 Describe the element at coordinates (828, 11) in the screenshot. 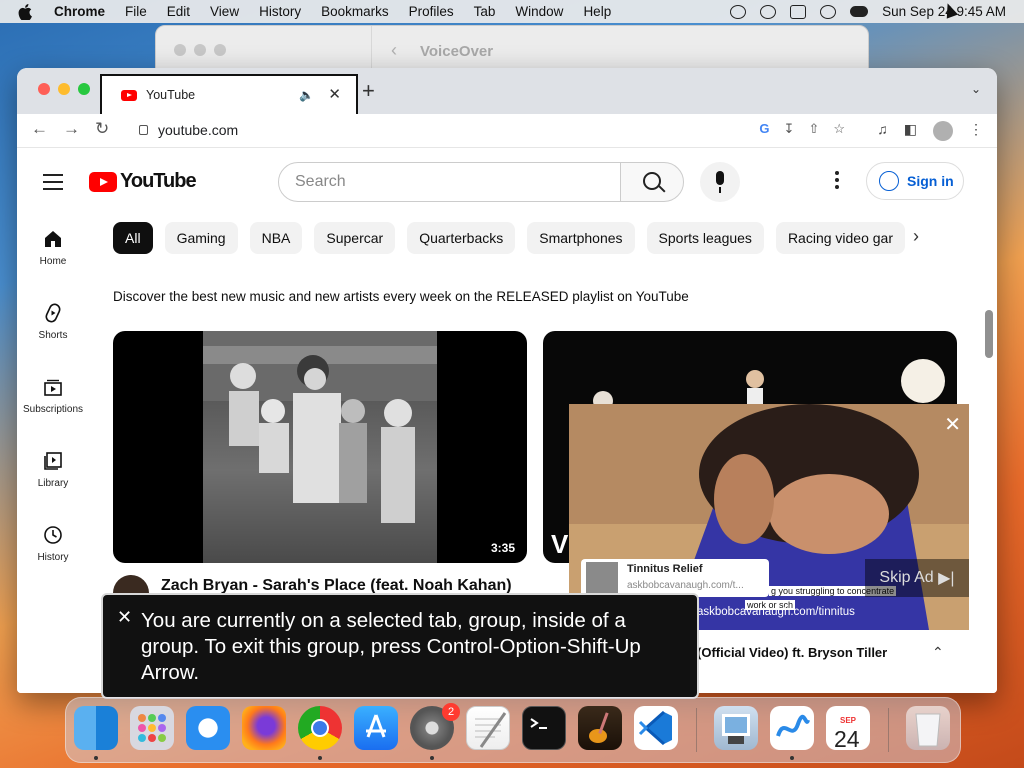

I see `spotlight-search-icon` at that location.